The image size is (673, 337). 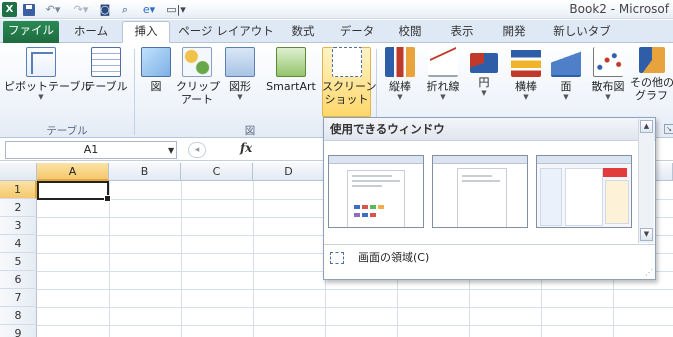 What do you see at coordinates (443, 86) in the screenshot?
I see `line-chart-label: 折れ線` at bounding box center [443, 86].